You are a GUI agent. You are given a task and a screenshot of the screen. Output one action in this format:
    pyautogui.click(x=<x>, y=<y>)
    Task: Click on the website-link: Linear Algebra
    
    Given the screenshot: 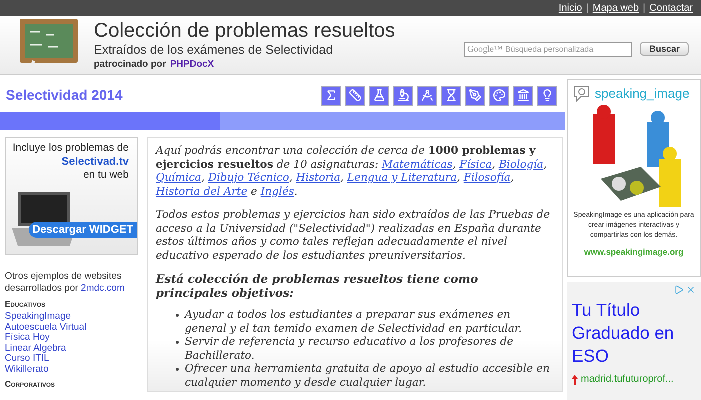 What is the action you would take?
    pyautogui.click(x=76, y=349)
    